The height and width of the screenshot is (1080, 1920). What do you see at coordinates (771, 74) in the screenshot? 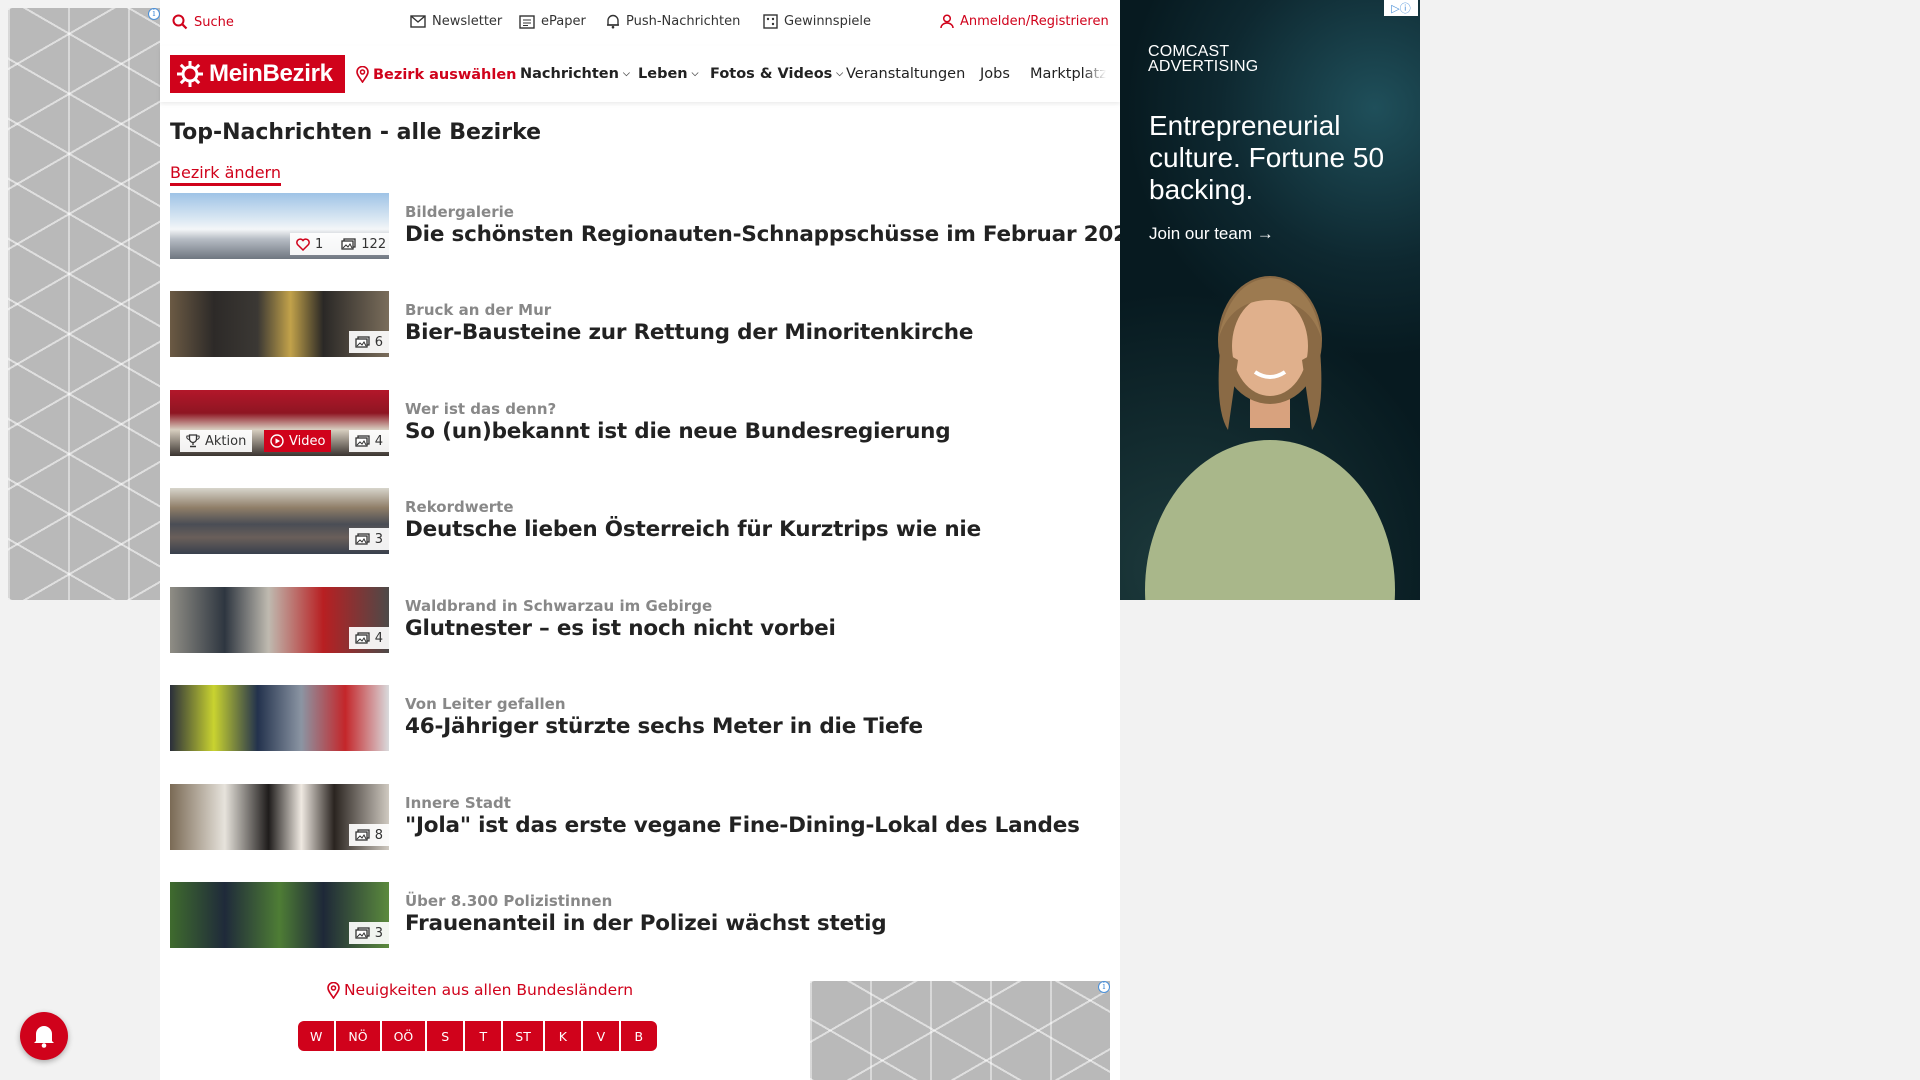
I see `nav-fotos-label: Fotos & Videos` at bounding box center [771, 74].